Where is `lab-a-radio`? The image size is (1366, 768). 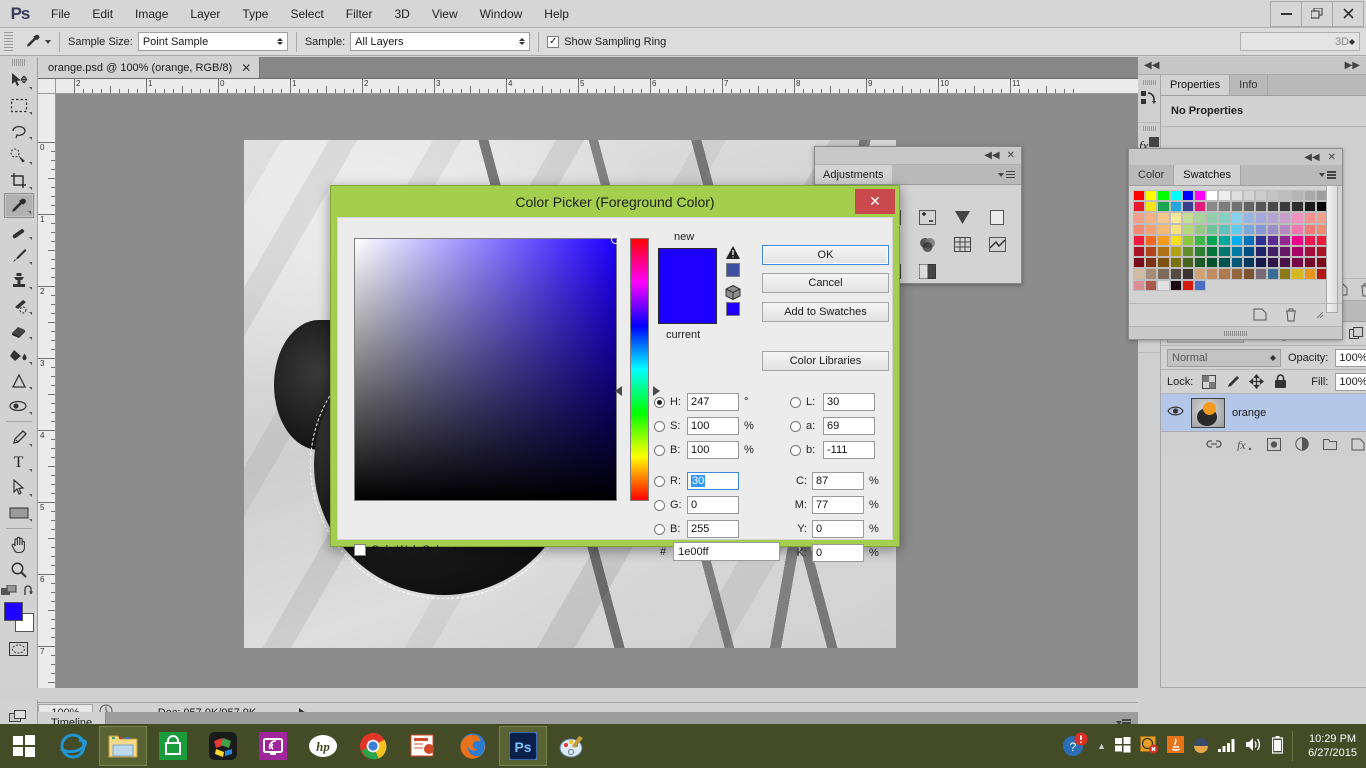 lab-a-radio is located at coordinates (795, 426).